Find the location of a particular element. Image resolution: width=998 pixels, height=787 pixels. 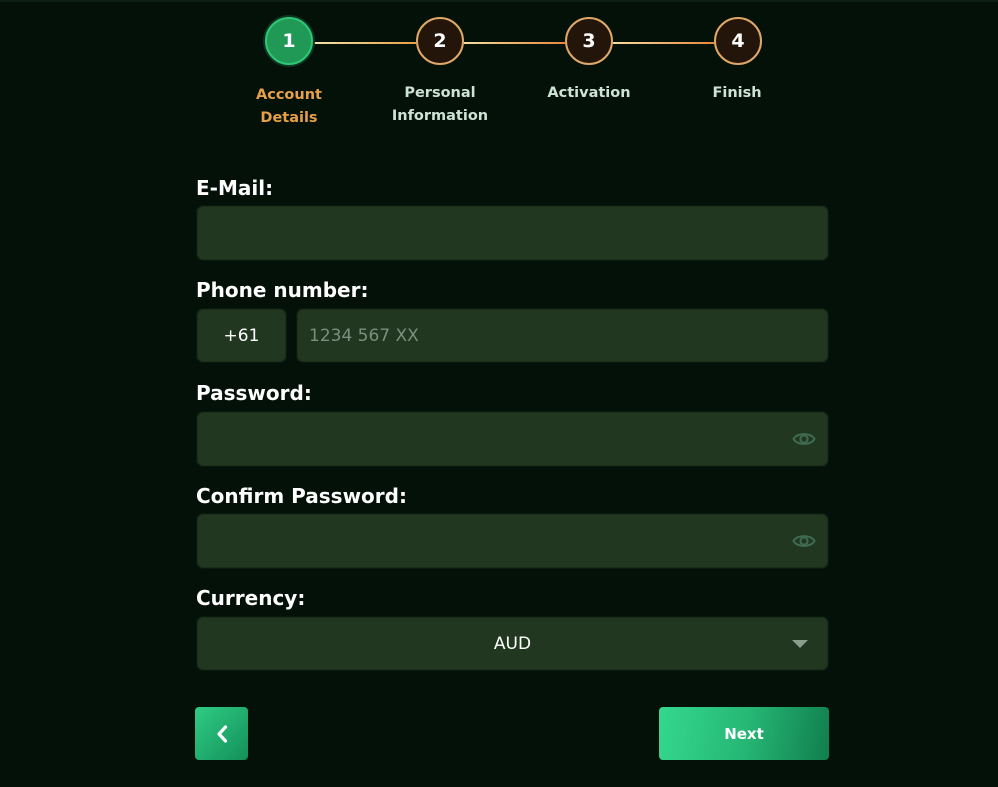

phone-input is located at coordinates (562, 335).